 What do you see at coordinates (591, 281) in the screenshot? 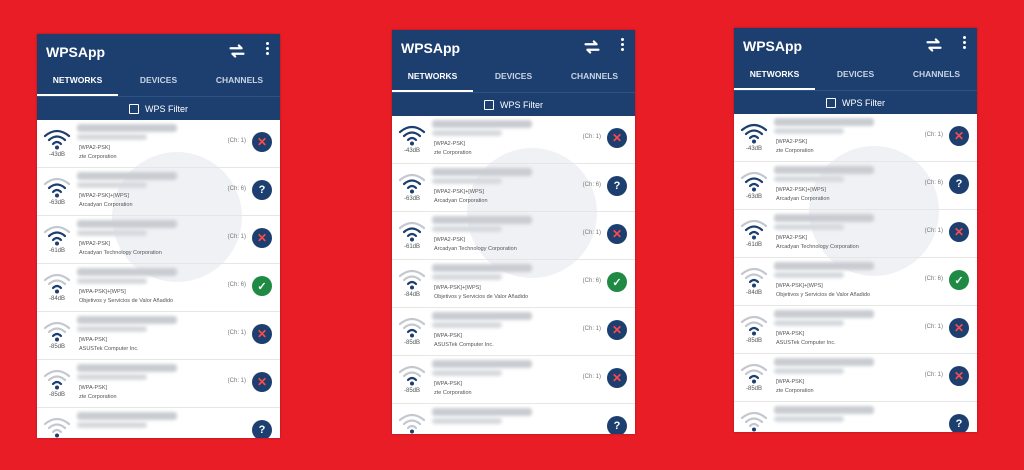
I see `channel: (Ch: 6)` at bounding box center [591, 281].